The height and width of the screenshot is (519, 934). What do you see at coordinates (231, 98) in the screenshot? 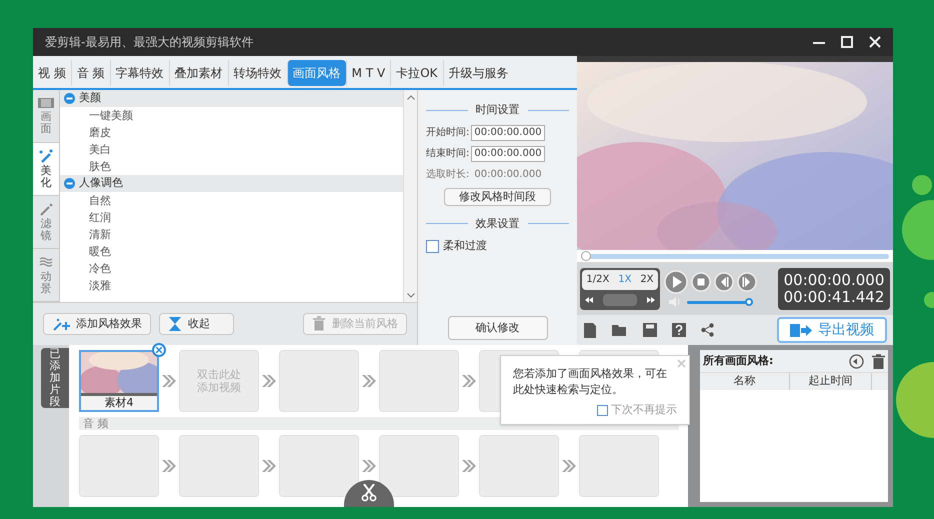
I see `tree-group: 美颜` at bounding box center [231, 98].